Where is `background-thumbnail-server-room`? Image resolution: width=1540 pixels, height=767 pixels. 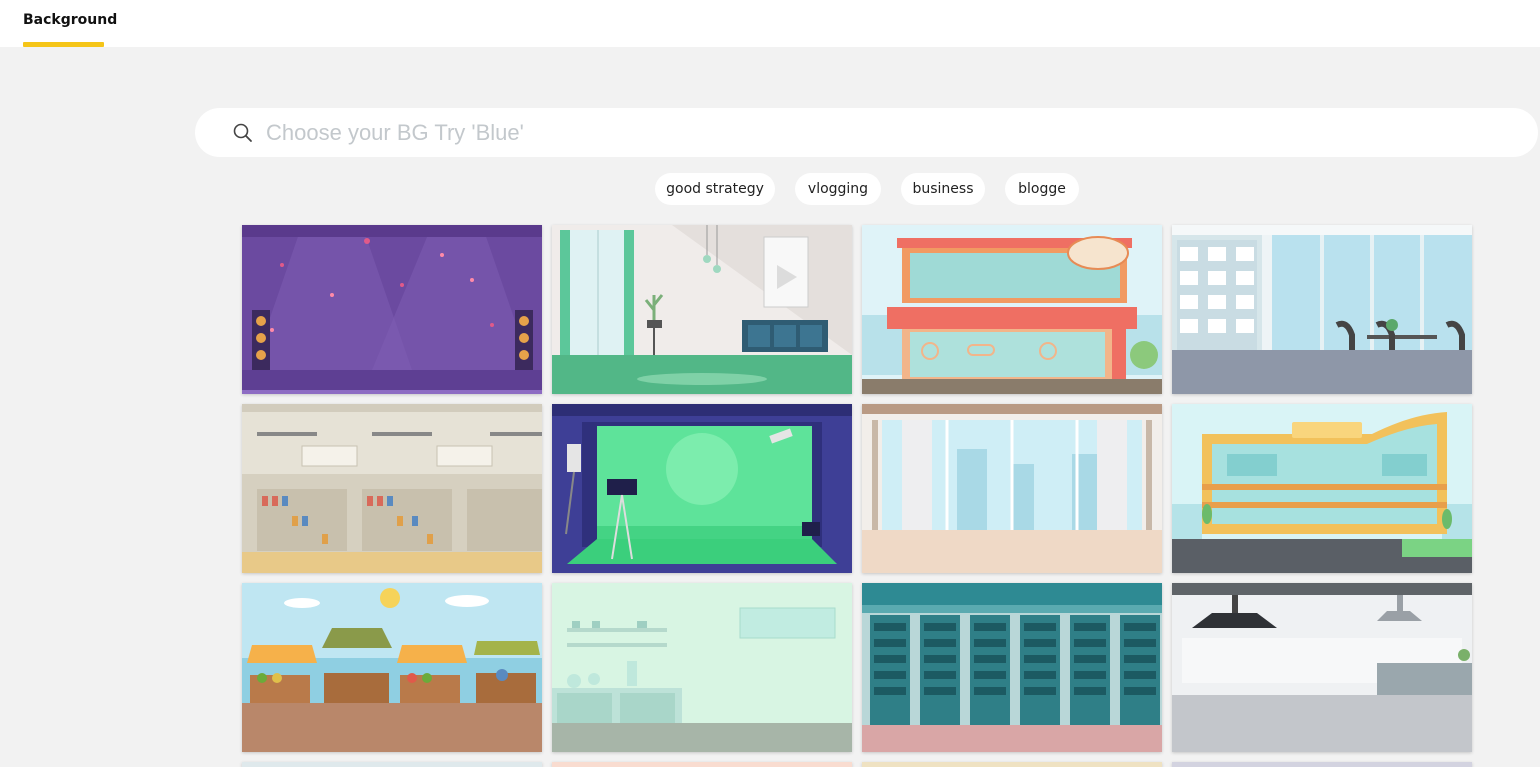
background-thumbnail-server-room is located at coordinates (1012, 667).